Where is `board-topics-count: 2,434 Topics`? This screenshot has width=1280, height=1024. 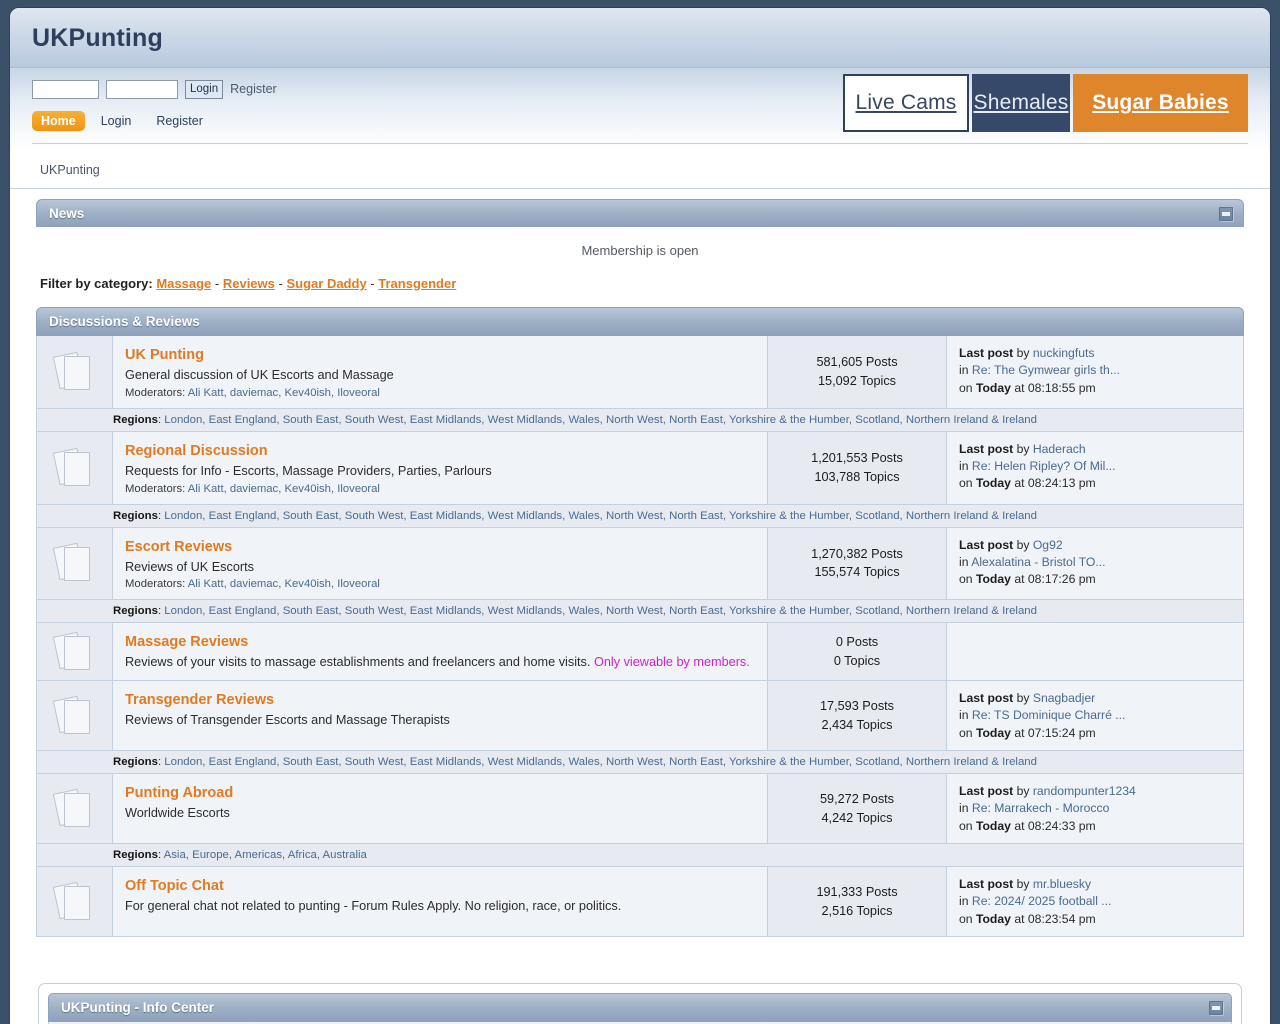 board-topics-count: 2,434 Topics is located at coordinates (857, 724).